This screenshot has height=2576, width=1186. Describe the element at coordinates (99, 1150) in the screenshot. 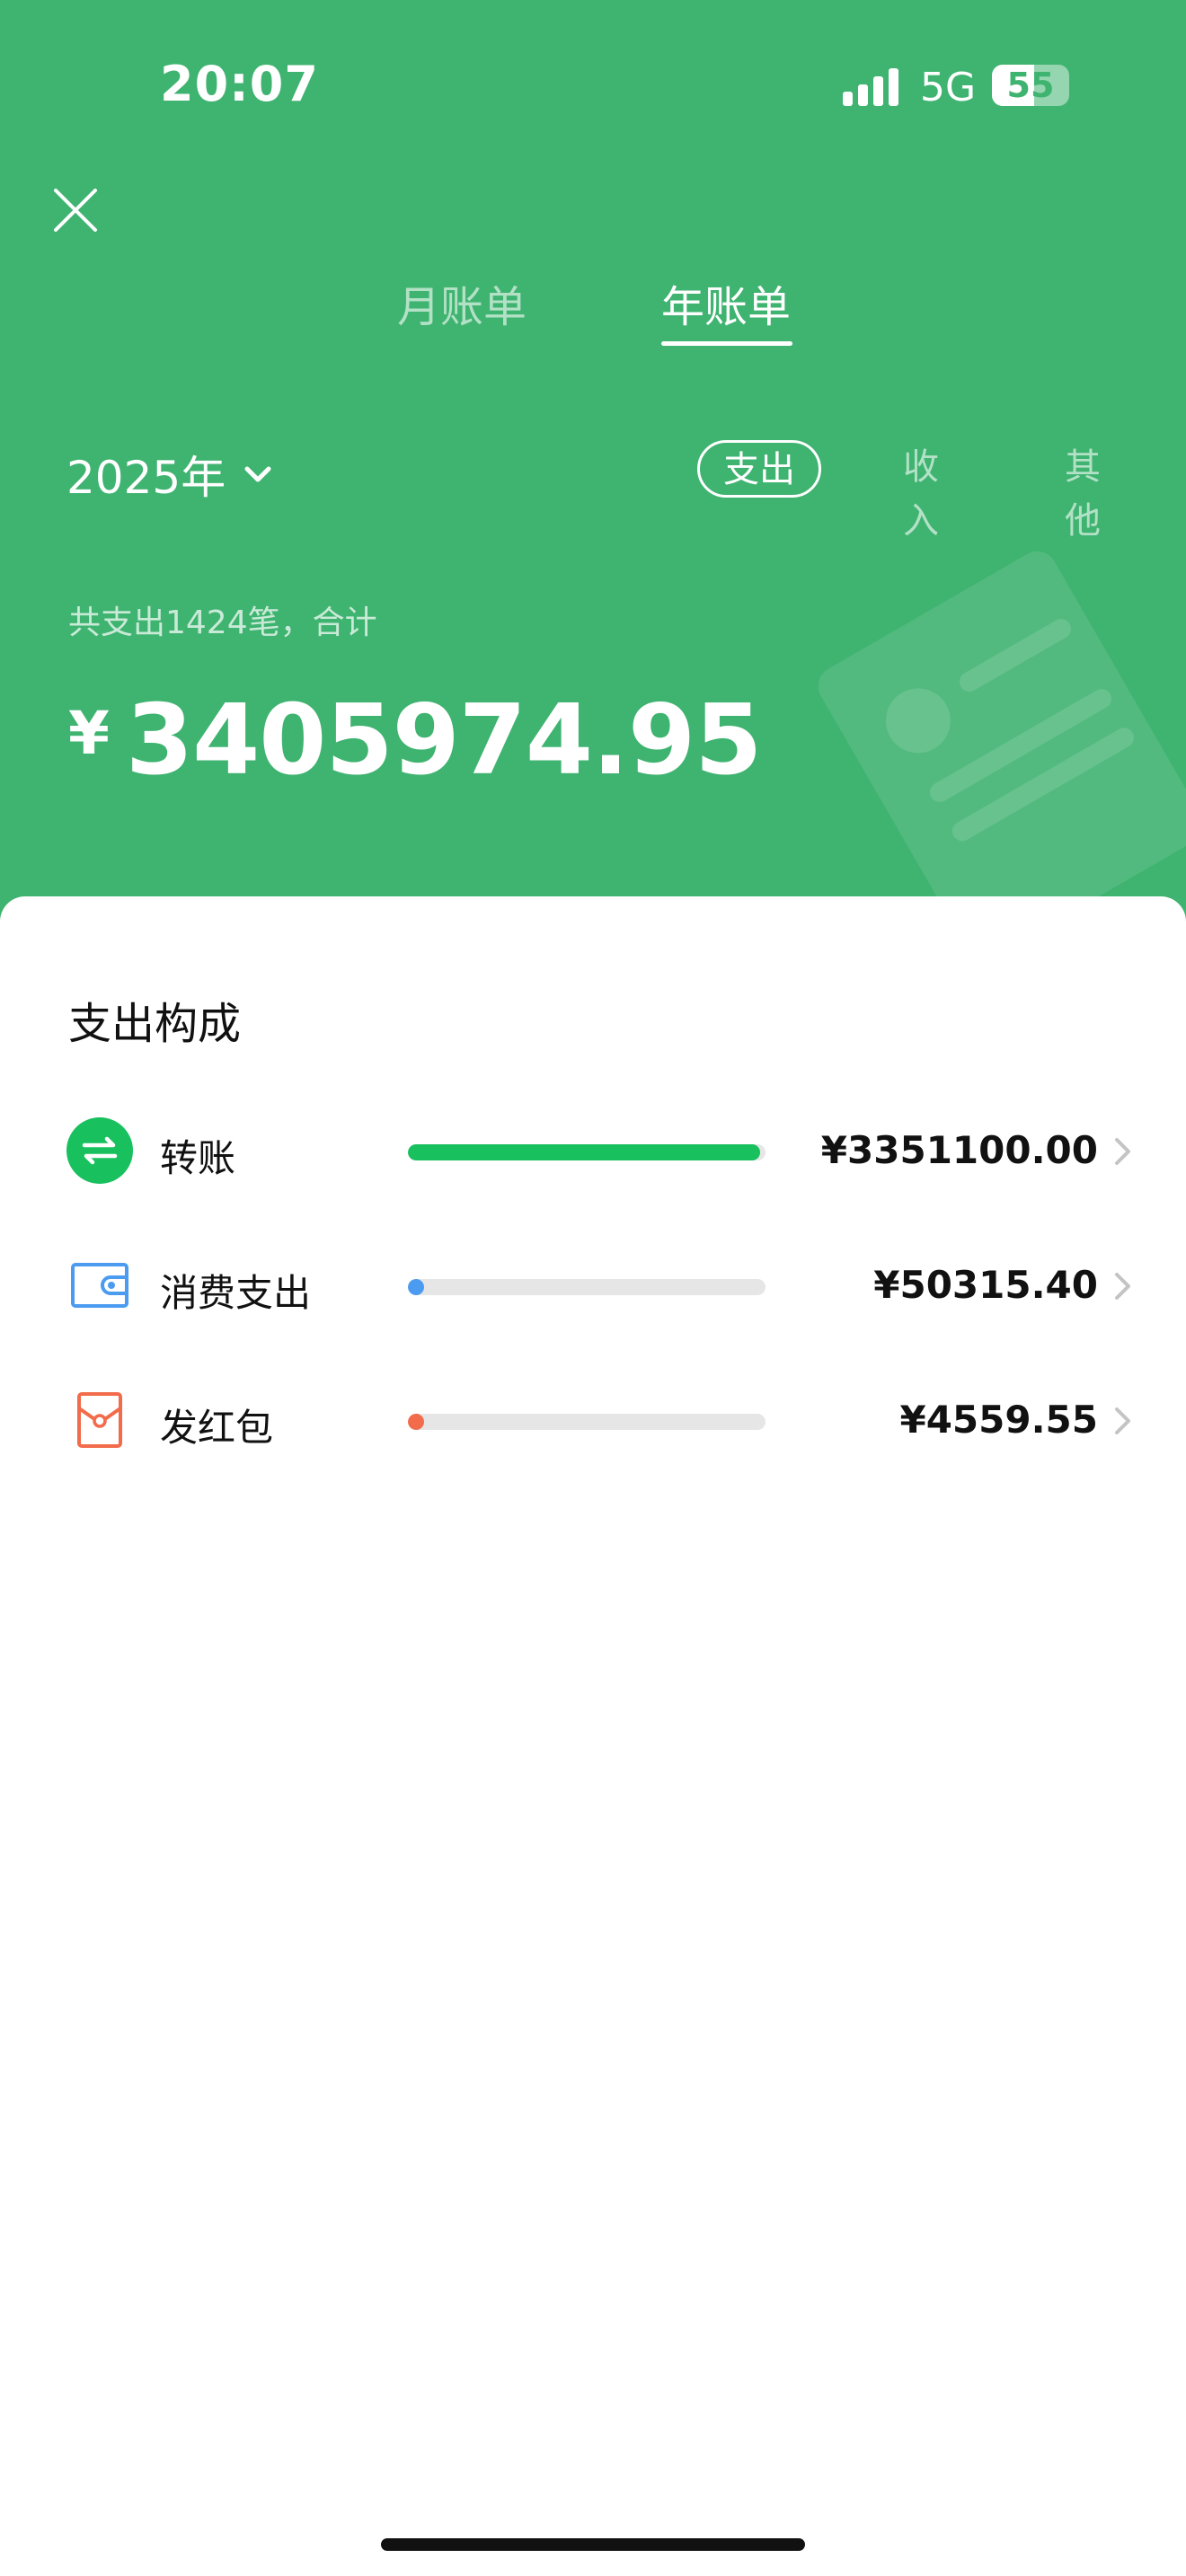

I see `transfer-icon` at that location.